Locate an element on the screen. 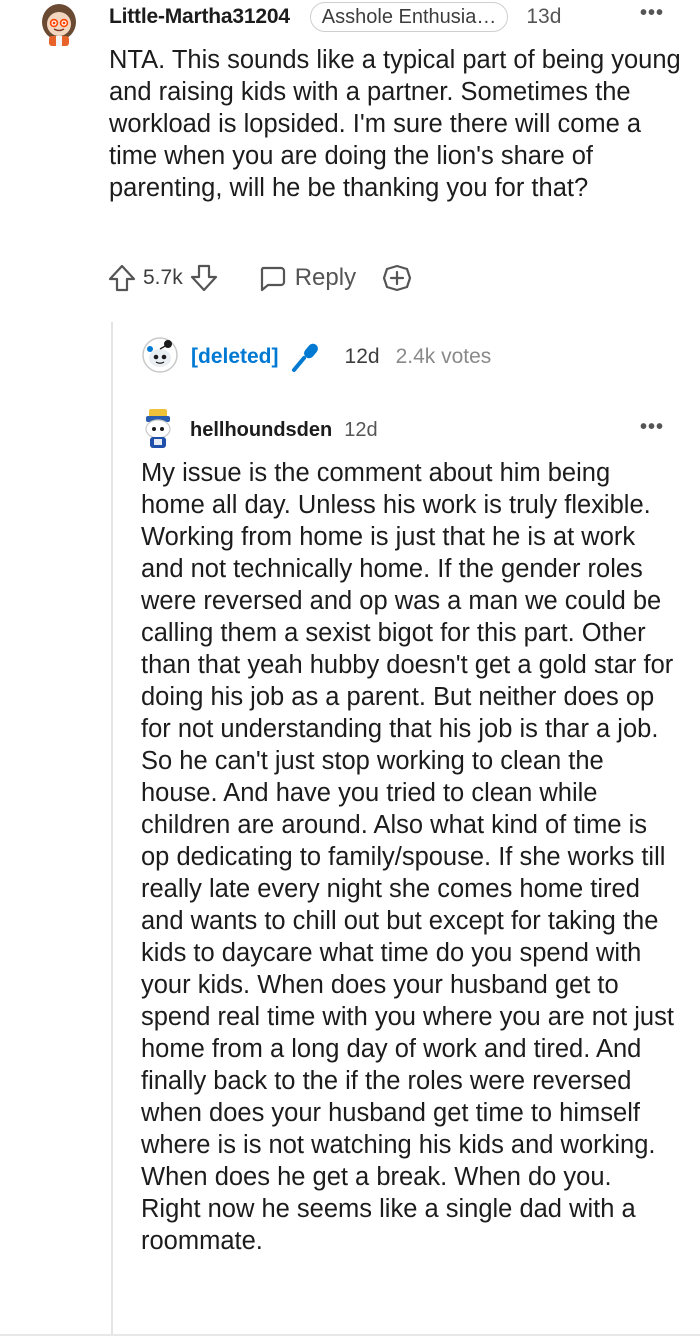  deleted-user-avatar is located at coordinates (160, 357).